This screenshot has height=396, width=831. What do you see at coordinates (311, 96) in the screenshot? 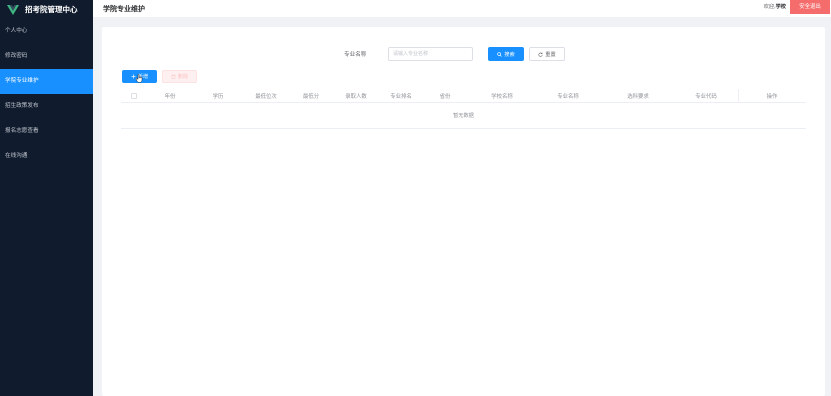
I see `column-header-min-score: 最低分` at bounding box center [311, 96].